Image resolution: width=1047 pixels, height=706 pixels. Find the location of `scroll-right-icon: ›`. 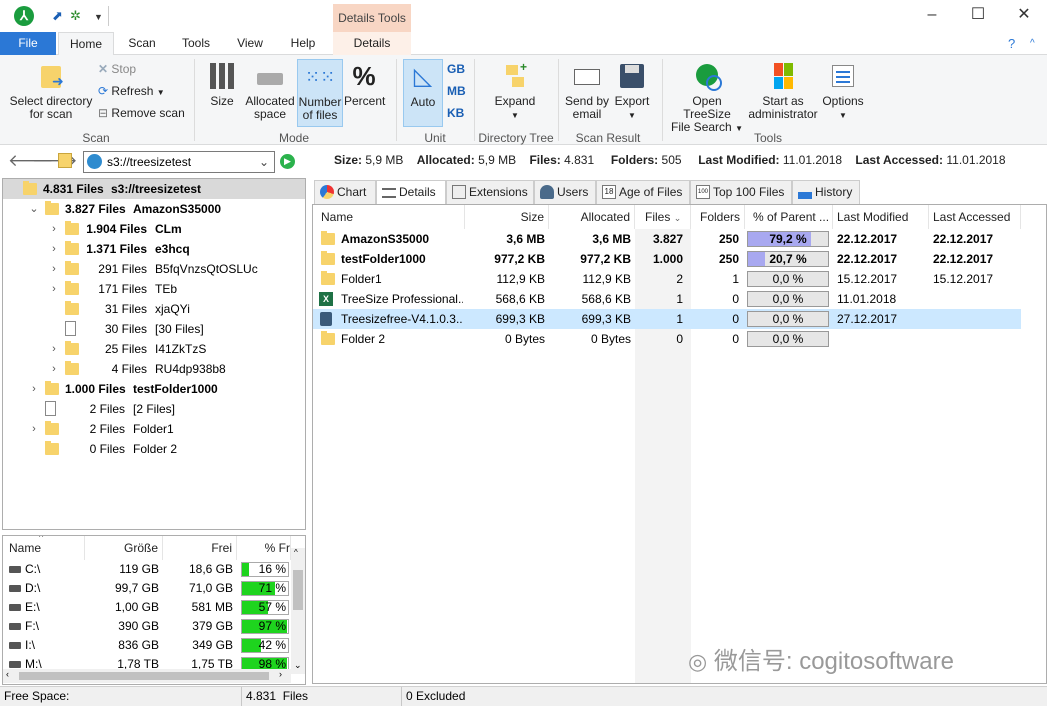

scroll-right-icon: › is located at coordinates (280, 674).